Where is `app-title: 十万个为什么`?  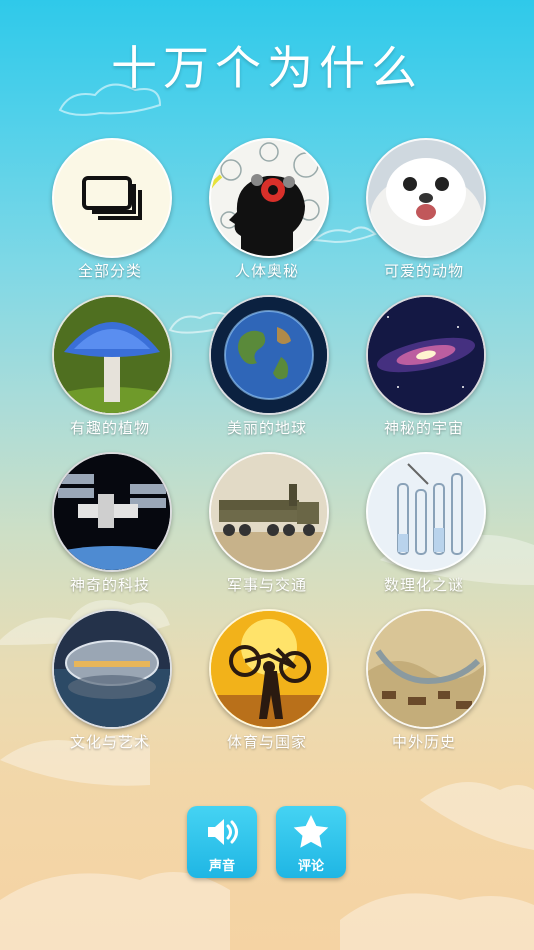 app-title: 十万个为什么 is located at coordinates (267, 68).